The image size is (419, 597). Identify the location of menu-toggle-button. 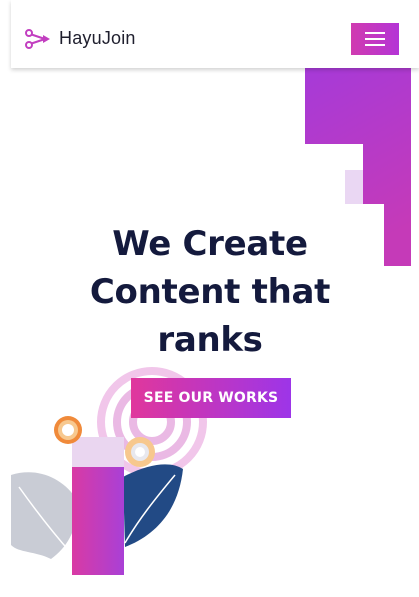
(375, 39).